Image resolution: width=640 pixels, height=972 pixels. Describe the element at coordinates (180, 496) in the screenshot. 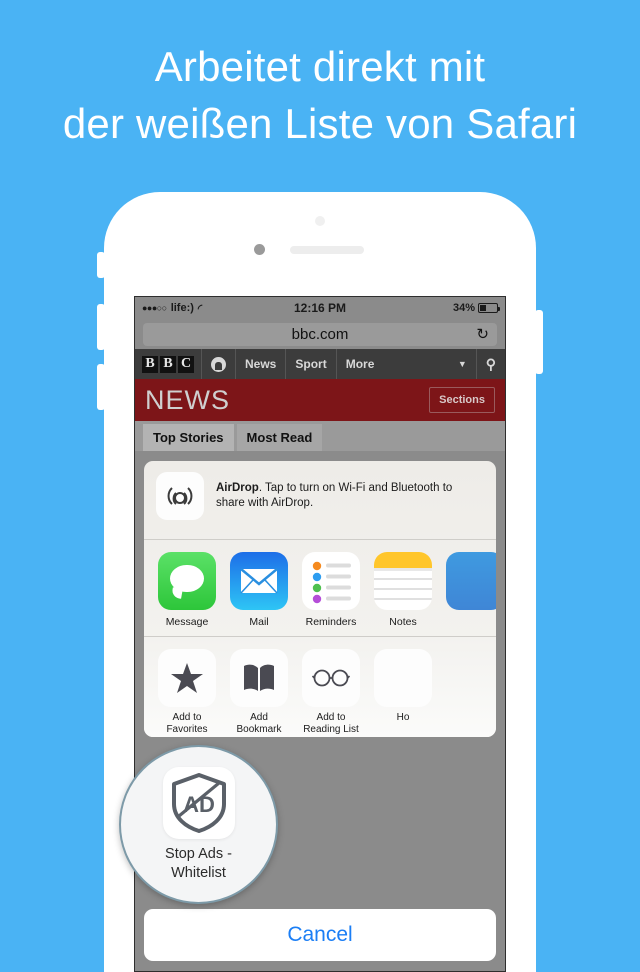

I see `airdrop-icon` at that location.